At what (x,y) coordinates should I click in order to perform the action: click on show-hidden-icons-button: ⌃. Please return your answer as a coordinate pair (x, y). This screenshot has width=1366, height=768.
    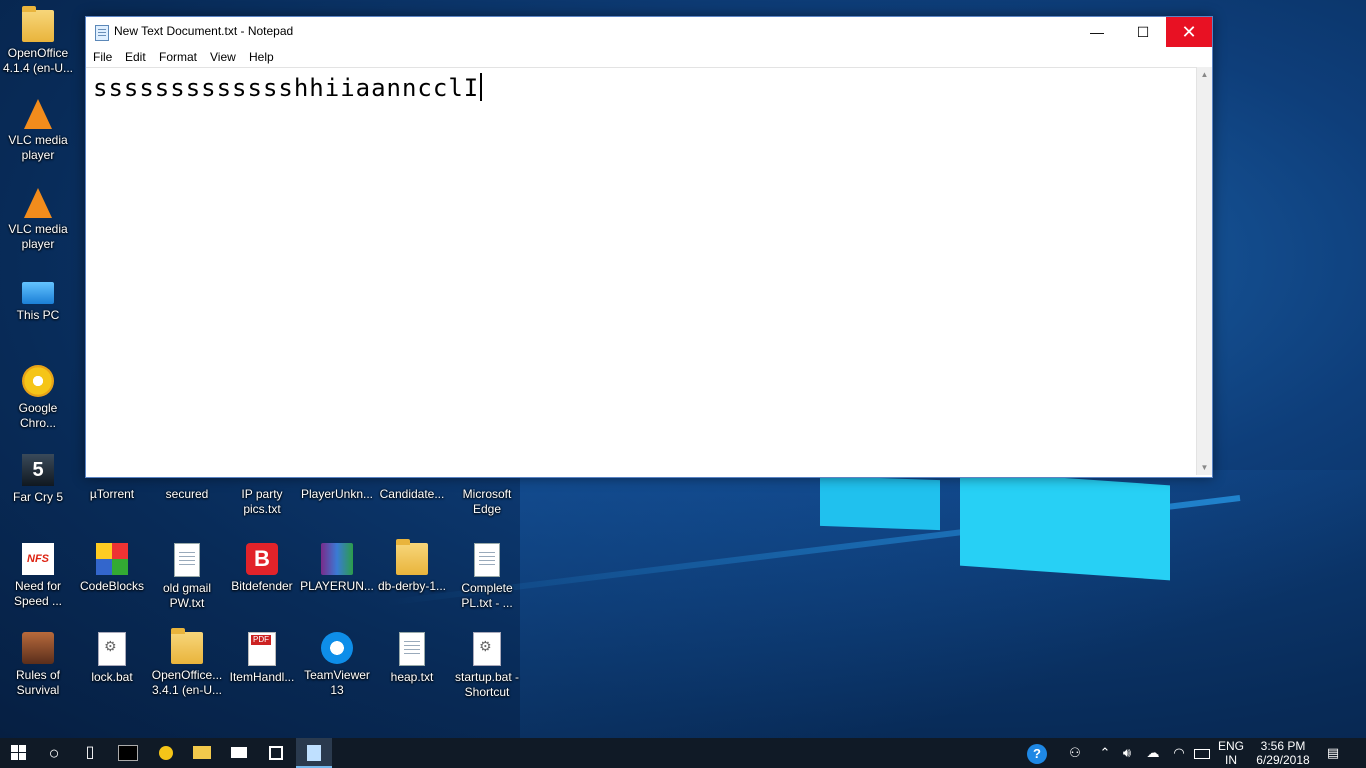
    Looking at the image, I should click on (1105, 753).